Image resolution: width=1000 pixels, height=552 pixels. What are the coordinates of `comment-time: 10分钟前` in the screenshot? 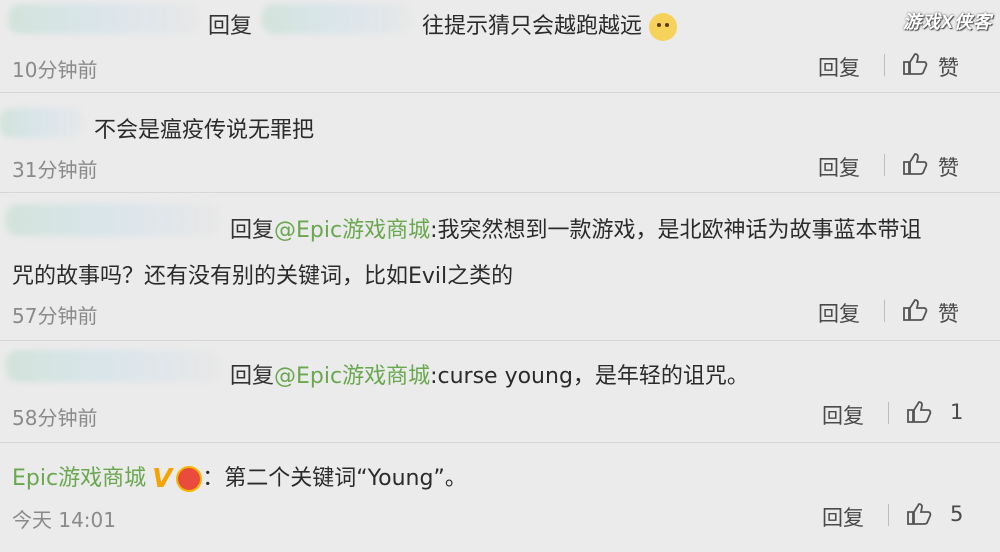 It's located at (55, 70).